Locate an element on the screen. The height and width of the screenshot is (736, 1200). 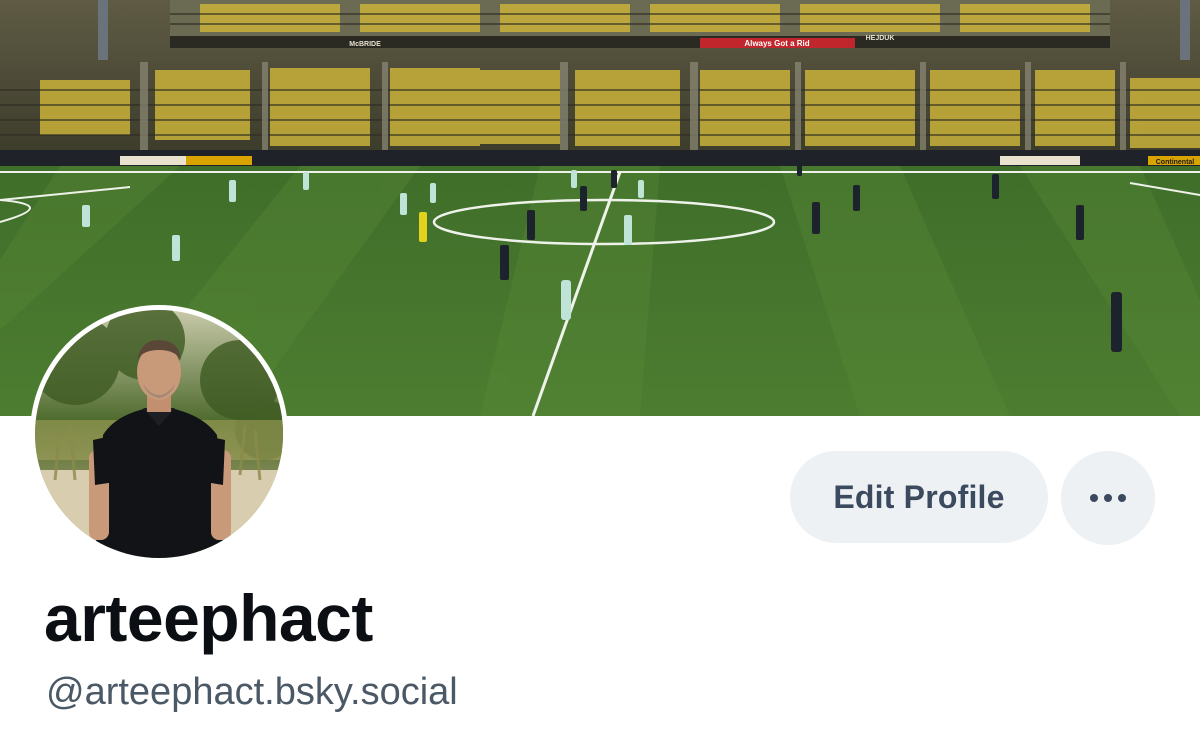
avatar-photo is located at coordinates (159, 434).